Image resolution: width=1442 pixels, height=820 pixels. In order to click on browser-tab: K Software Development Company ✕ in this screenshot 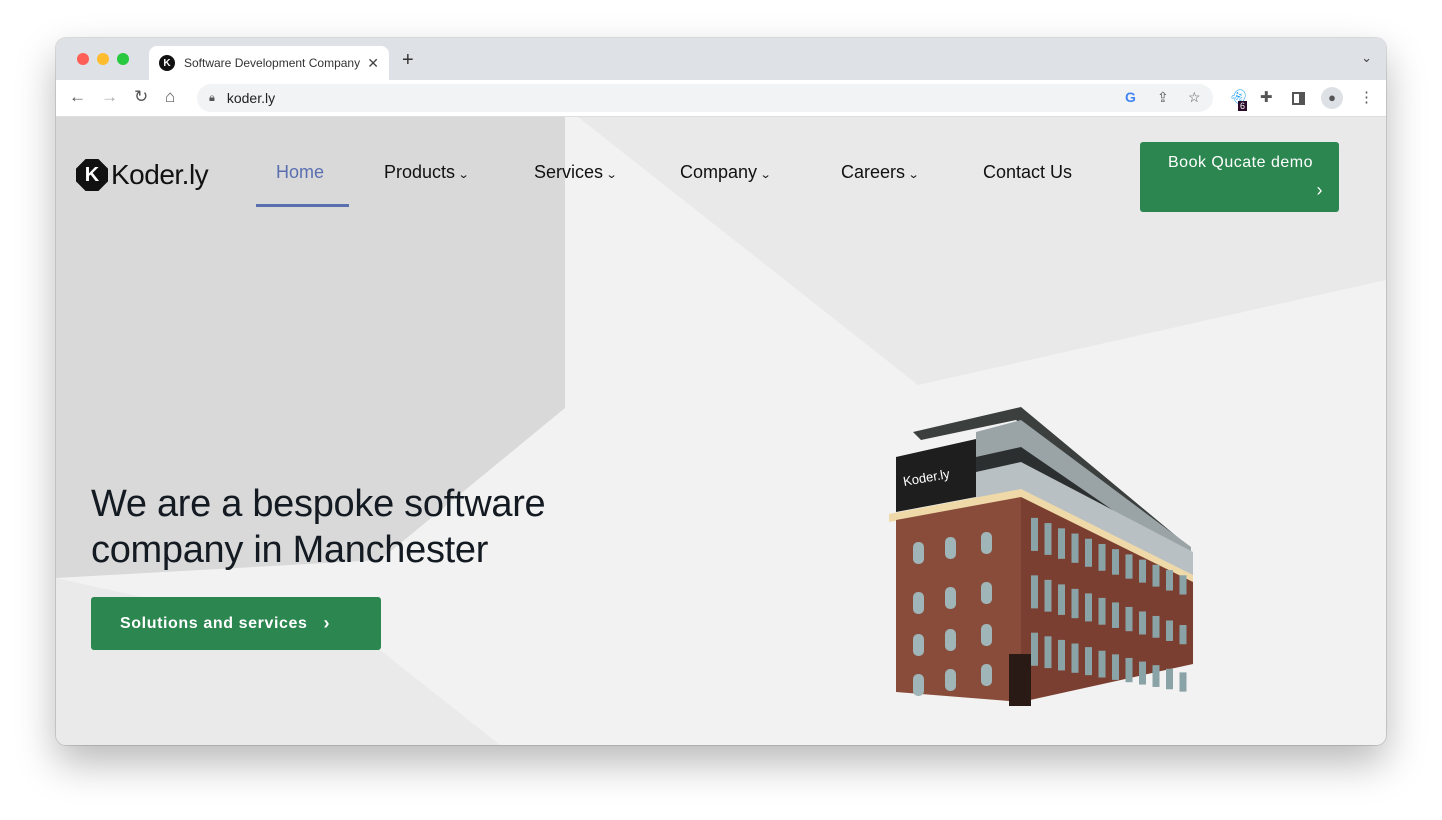, I will do `click(269, 63)`.